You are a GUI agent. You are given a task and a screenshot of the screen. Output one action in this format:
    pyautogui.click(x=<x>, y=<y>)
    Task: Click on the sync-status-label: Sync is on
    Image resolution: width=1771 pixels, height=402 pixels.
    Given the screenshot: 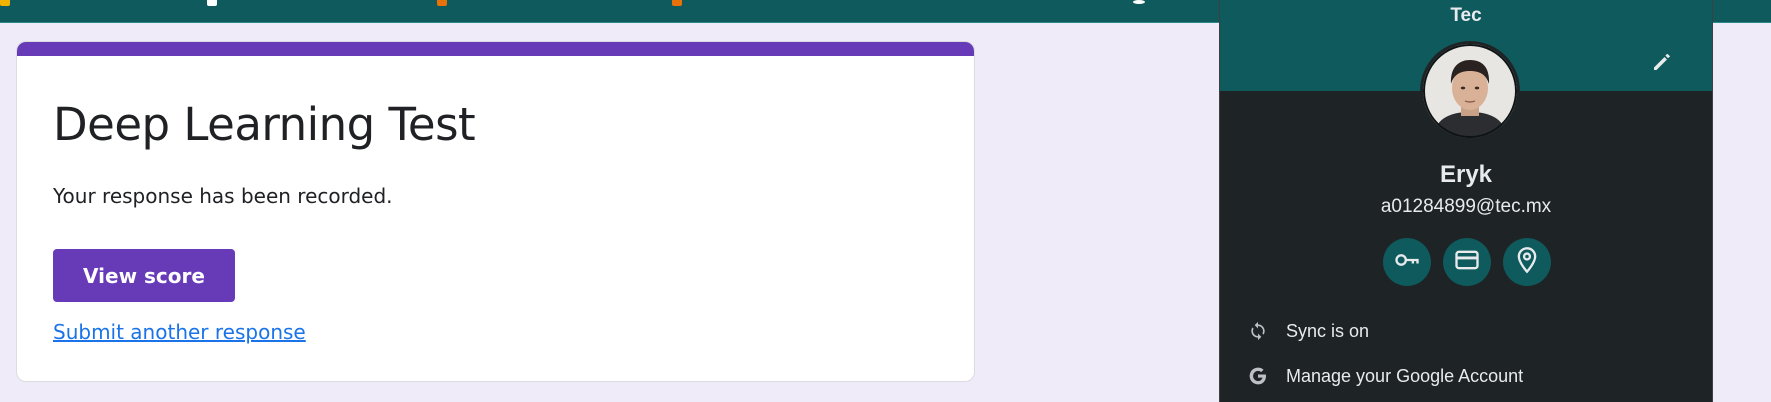 What is the action you would take?
    pyautogui.click(x=1328, y=330)
    